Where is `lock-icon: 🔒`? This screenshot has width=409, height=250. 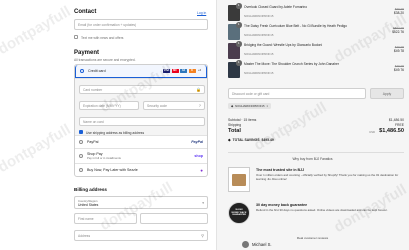
lock-icon: 🔒 is located at coordinates (198, 89).